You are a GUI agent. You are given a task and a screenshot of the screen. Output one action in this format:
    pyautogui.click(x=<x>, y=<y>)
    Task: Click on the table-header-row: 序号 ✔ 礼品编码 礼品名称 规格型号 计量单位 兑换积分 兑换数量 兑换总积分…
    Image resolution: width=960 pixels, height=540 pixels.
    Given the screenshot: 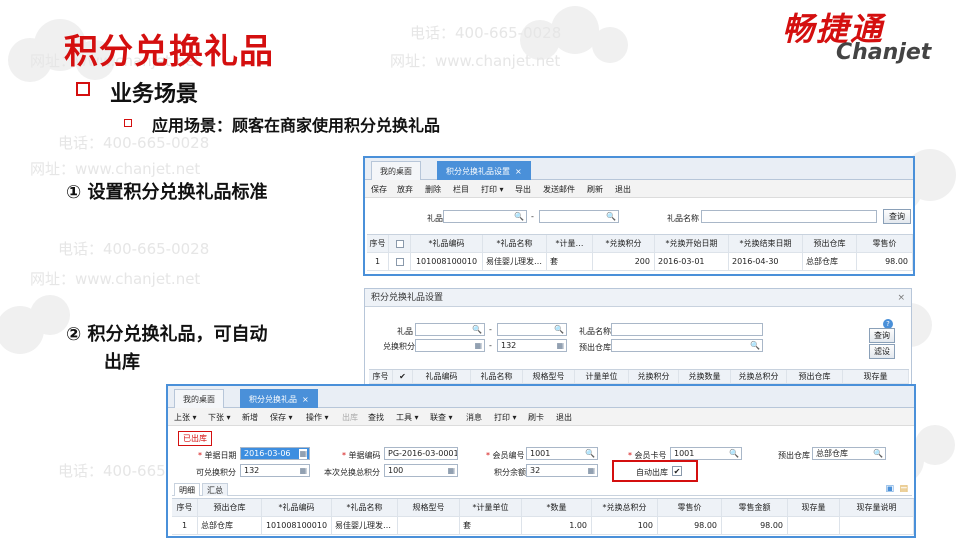 What is the action you would take?
    pyautogui.click(x=639, y=377)
    